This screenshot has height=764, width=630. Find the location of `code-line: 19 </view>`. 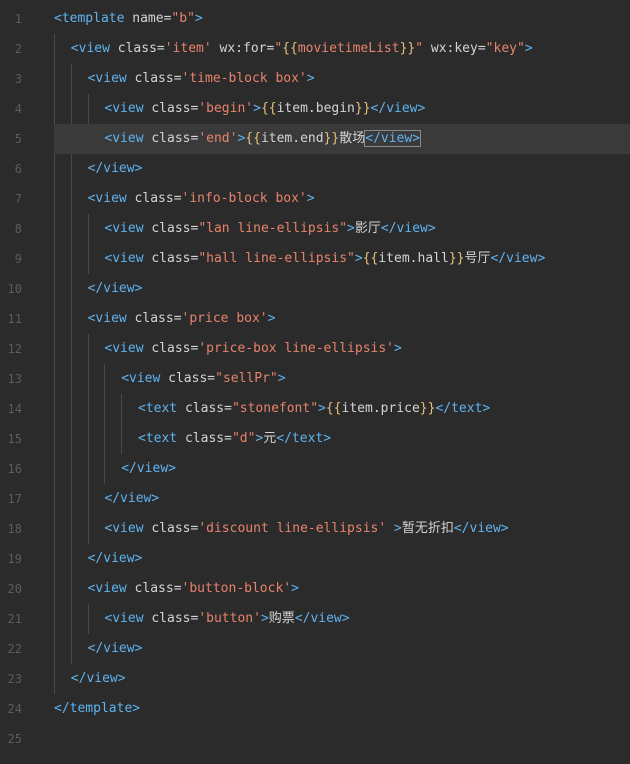

code-line: 19 </view> is located at coordinates (315, 559).